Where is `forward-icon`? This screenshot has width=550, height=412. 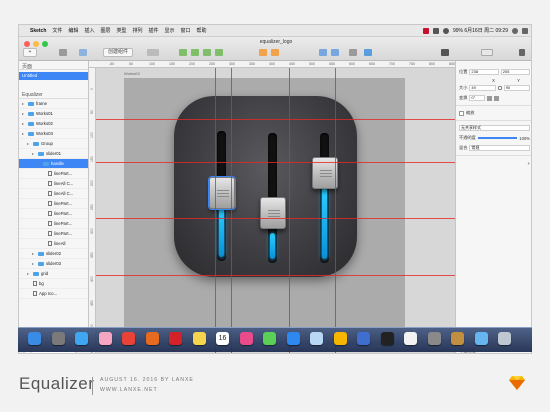
forward-icon is located at coordinates (263, 52).